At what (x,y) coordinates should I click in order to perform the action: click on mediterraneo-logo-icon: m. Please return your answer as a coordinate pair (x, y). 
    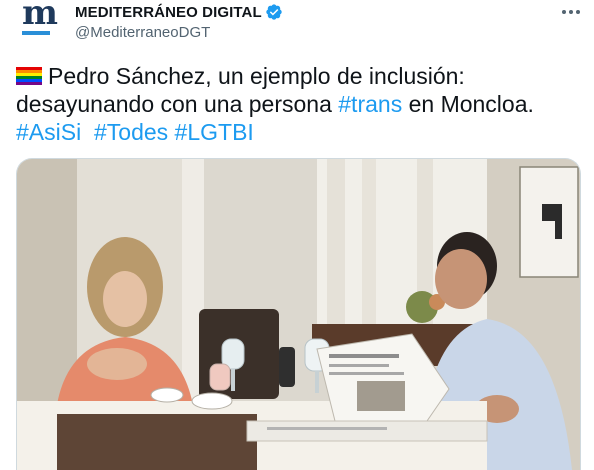
    Looking at the image, I should click on (40, 17).